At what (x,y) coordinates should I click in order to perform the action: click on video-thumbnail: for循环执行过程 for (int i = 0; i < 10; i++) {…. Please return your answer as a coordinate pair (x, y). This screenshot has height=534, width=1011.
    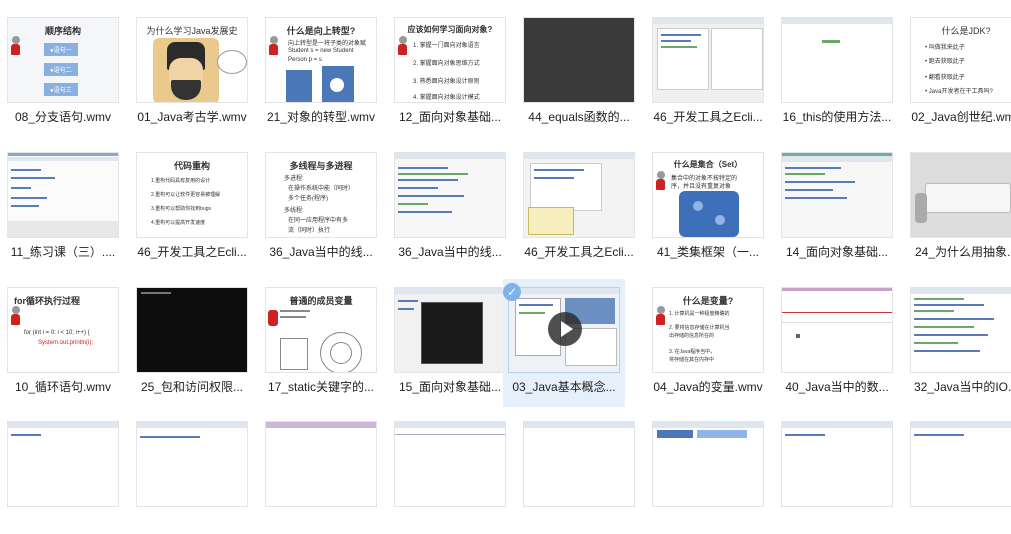
    Looking at the image, I should click on (63, 330).